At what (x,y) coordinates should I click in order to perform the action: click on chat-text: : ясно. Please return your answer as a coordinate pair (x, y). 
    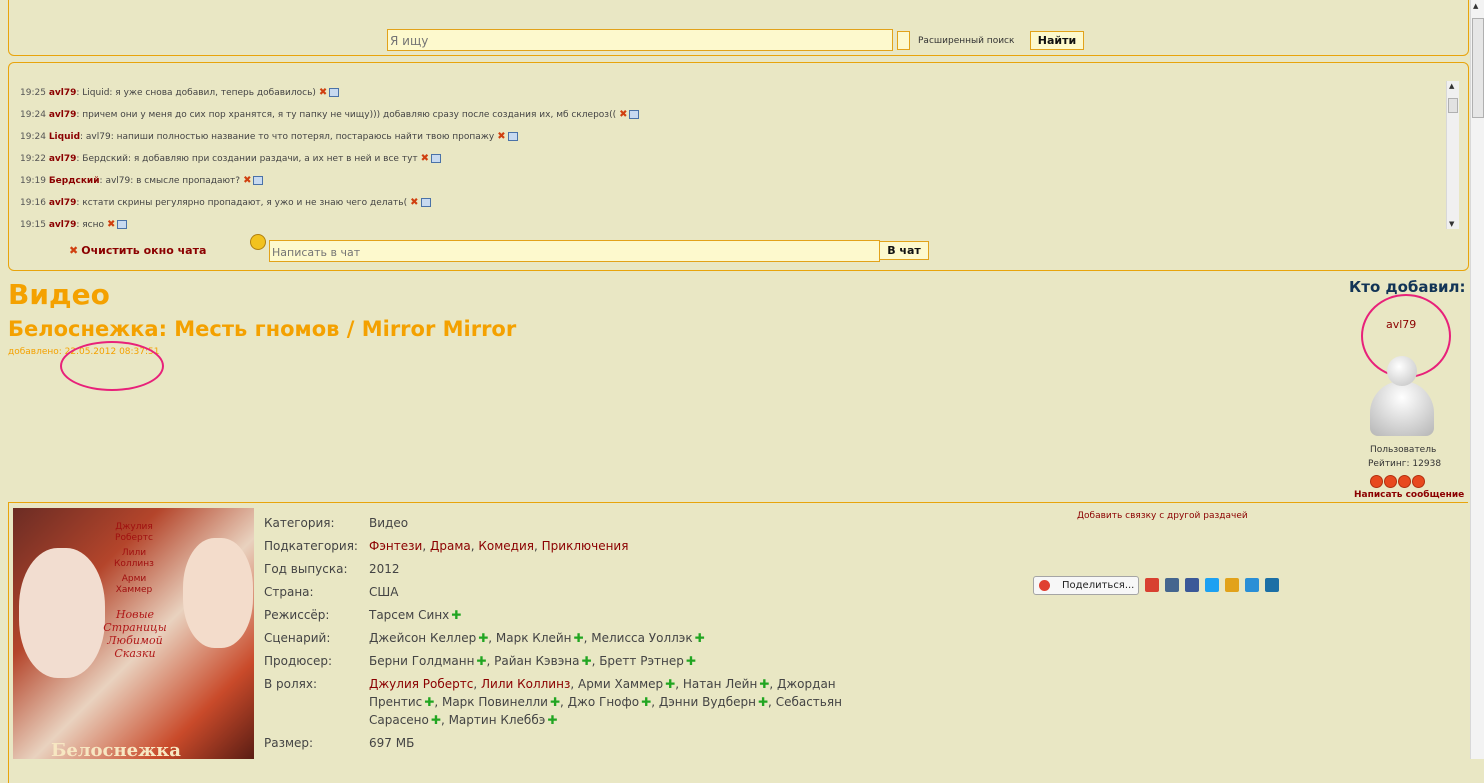
    Looking at the image, I should click on (90, 225).